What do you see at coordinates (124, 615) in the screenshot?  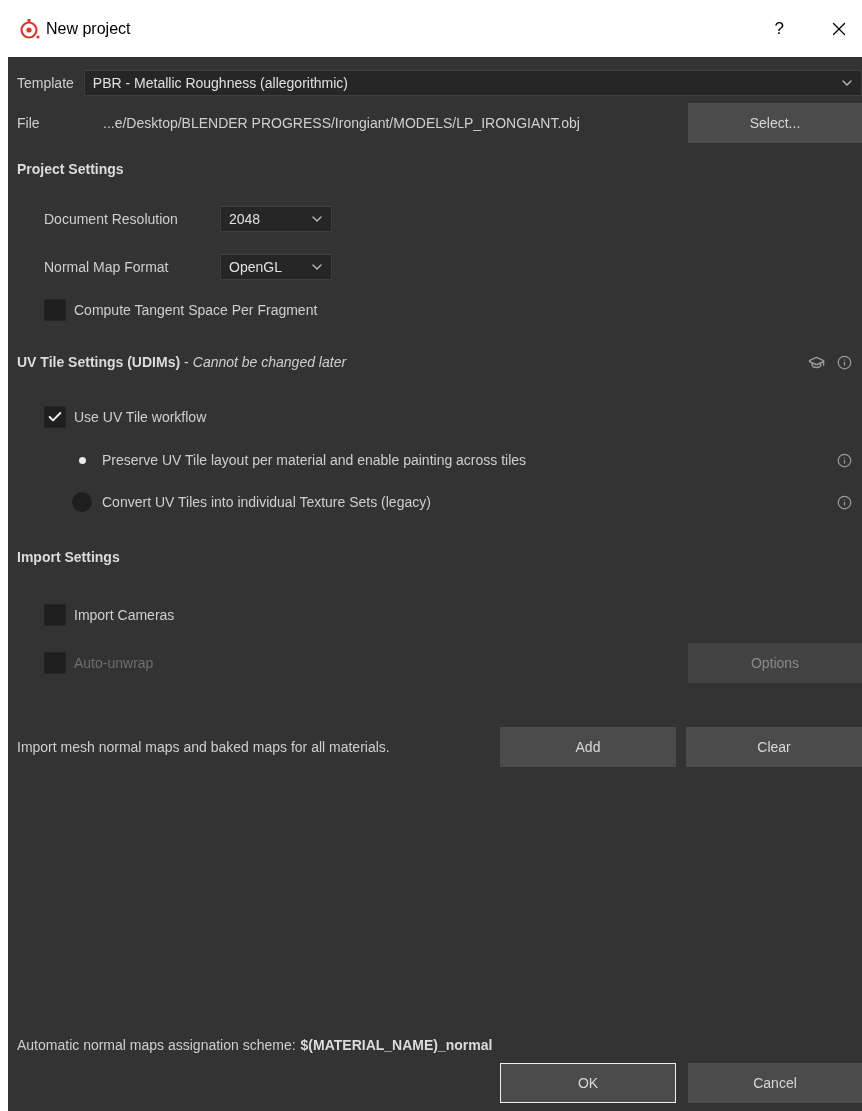 I see `checkbox-label: Import Cameras` at bounding box center [124, 615].